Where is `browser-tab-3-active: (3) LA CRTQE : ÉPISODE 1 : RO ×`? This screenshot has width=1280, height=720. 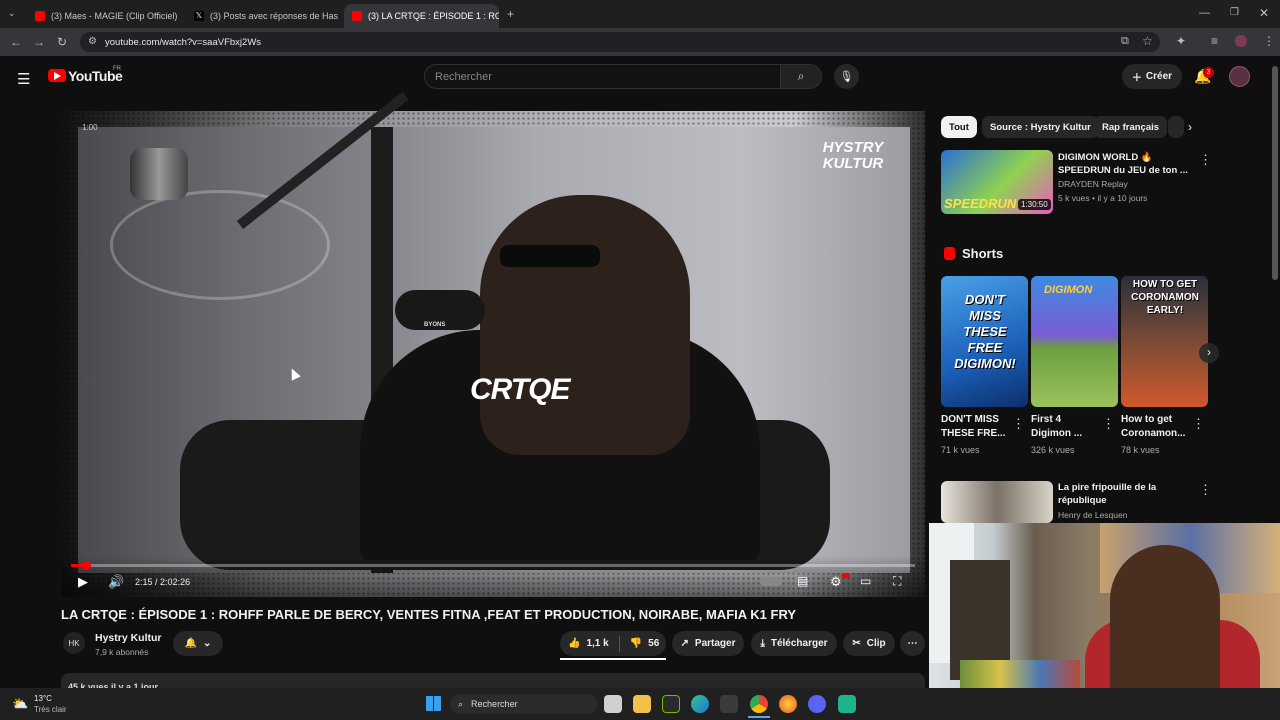
browser-tab-3-active: (3) LA CRTQE : ÉPISODE 1 : RO × is located at coordinates (421, 16).